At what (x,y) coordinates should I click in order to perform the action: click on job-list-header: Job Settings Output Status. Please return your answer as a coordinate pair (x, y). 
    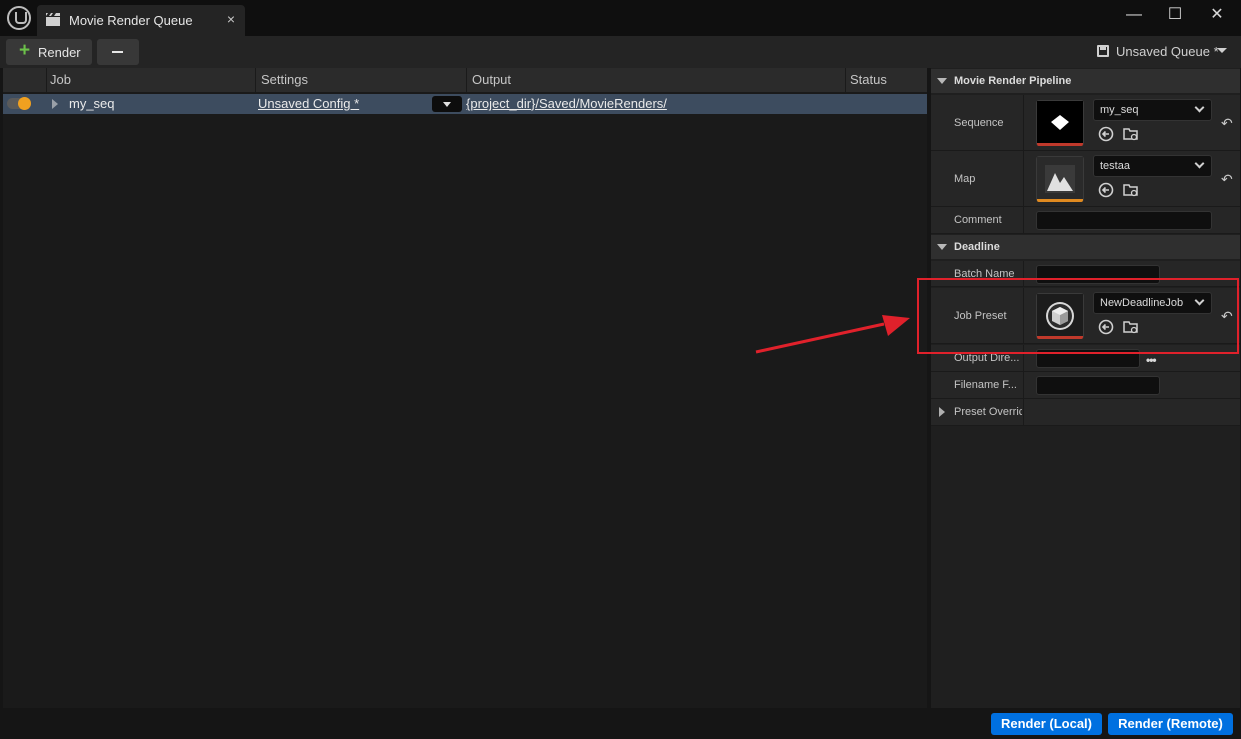
    Looking at the image, I should click on (465, 80).